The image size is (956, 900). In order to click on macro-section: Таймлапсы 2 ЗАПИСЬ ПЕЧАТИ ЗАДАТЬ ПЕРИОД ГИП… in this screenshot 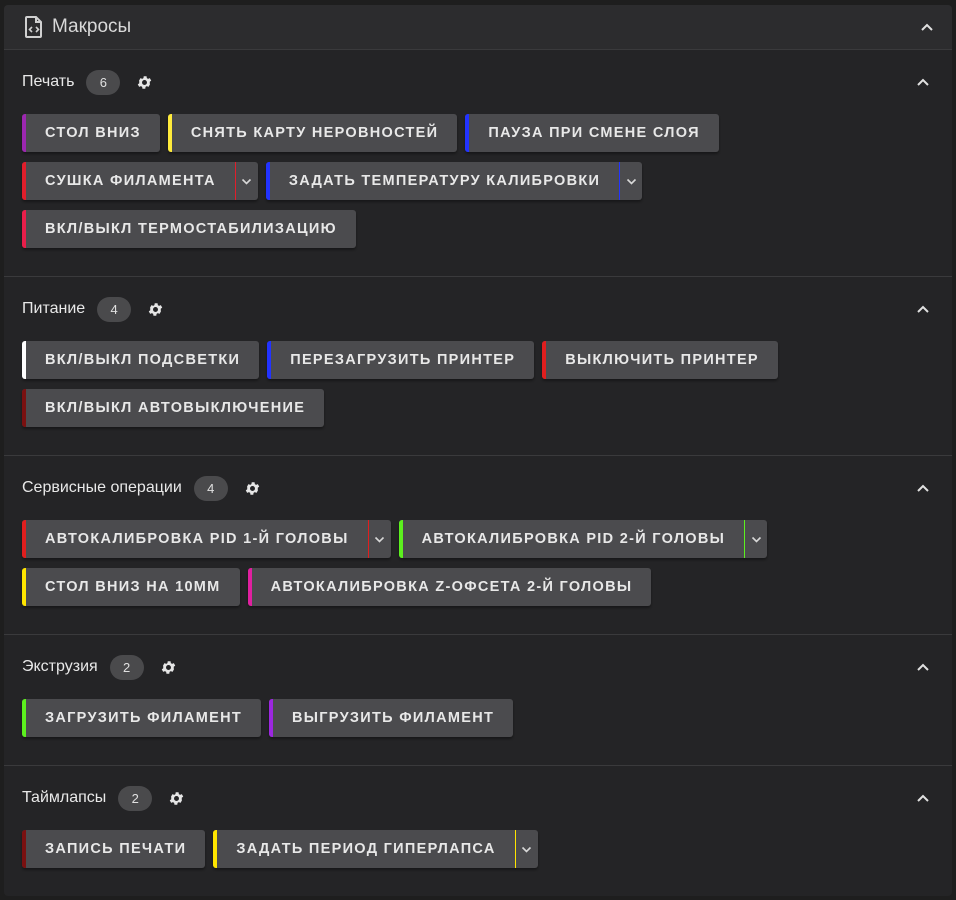, I will do `click(478, 831)`.